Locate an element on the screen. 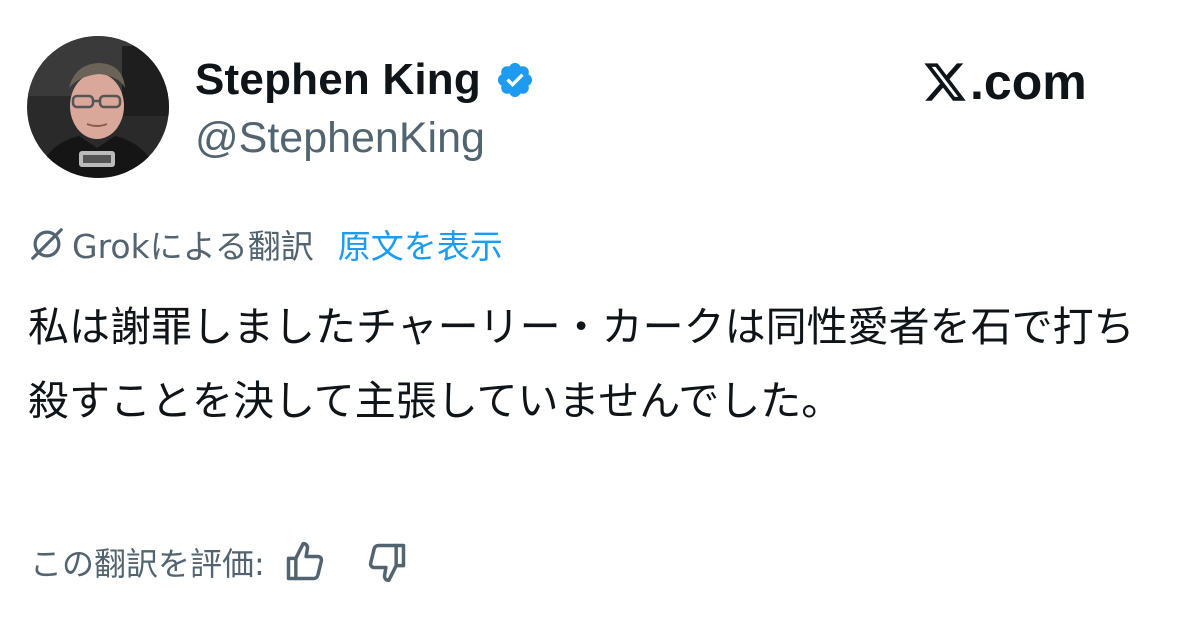  thumbs-down-button is located at coordinates (387, 562).